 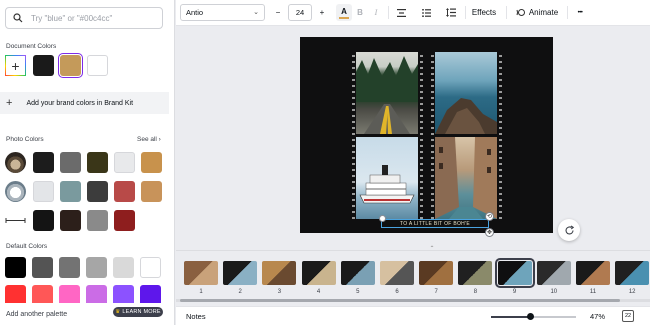 What do you see at coordinates (580, 12) in the screenshot?
I see `more-options-button: •••` at bounding box center [580, 12].